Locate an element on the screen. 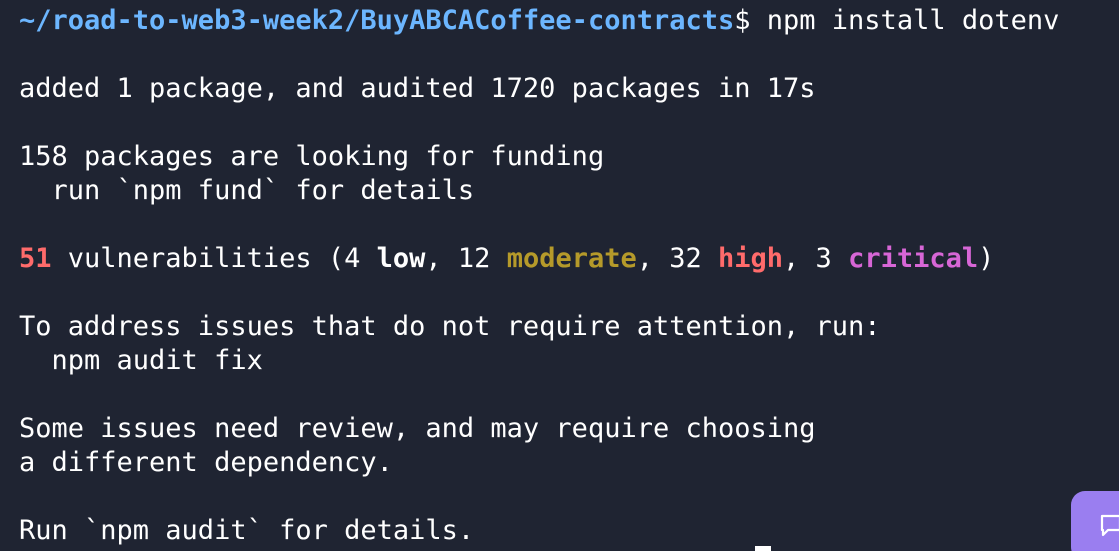 The height and width of the screenshot is (551, 1119). vuln-sep: , 32 is located at coordinates (677, 258).